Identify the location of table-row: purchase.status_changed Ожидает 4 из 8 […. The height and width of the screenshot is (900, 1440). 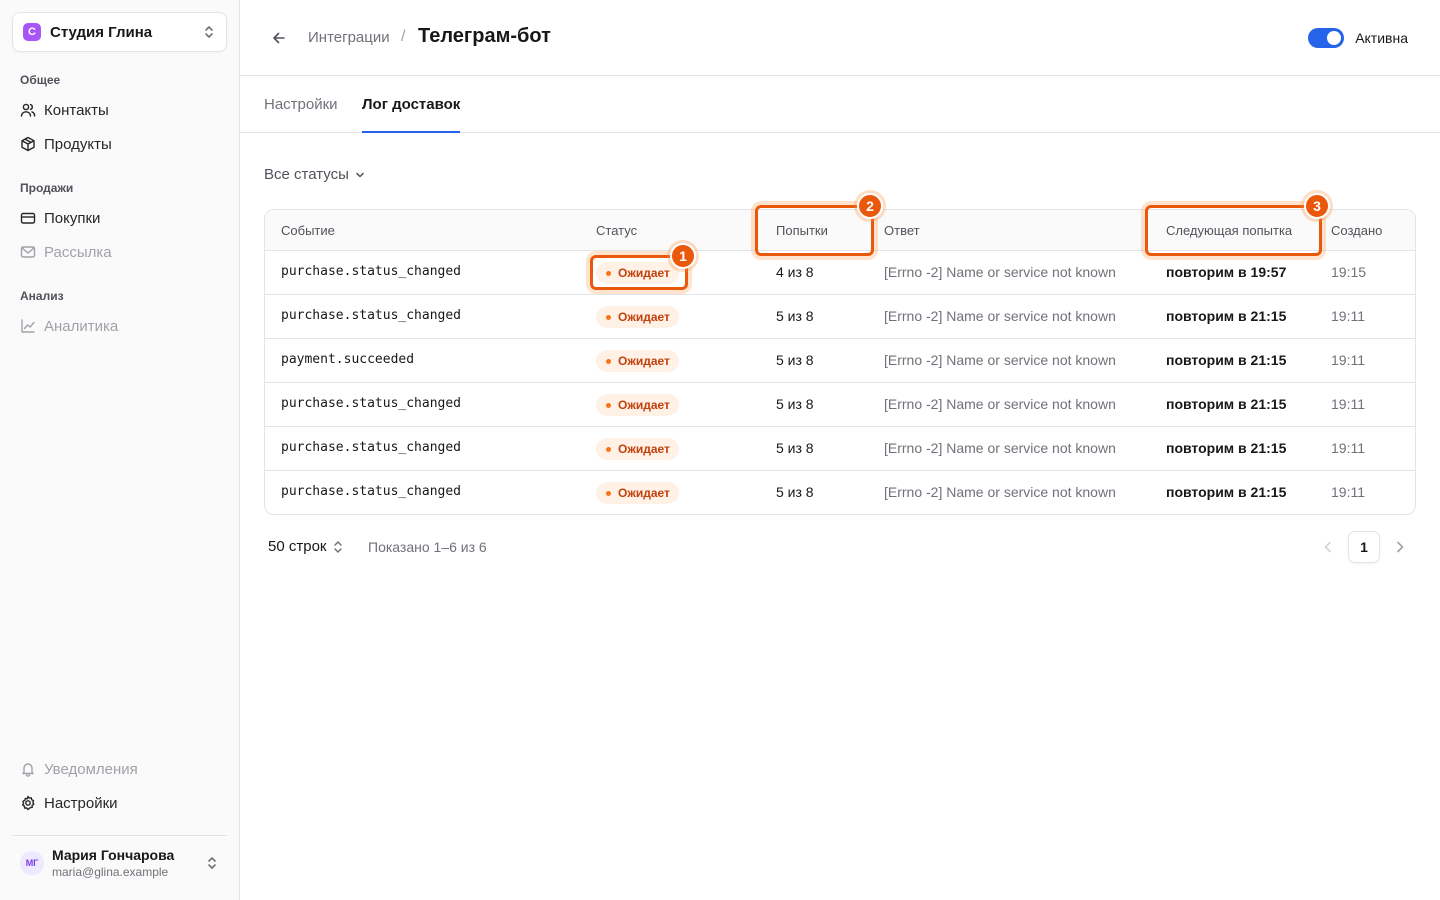
(840, 273).